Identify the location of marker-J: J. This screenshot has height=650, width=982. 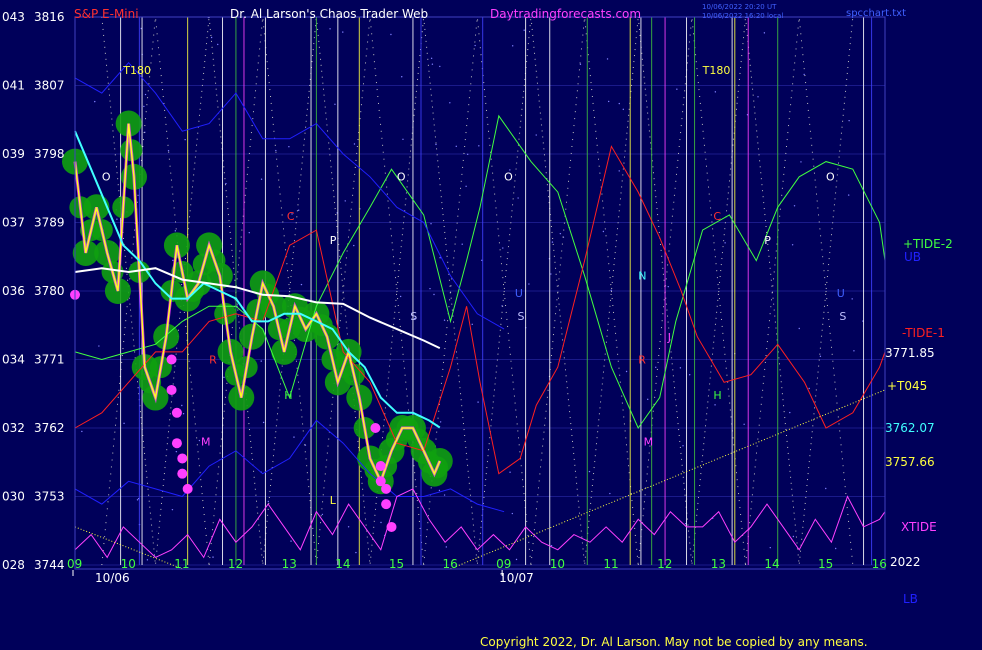
(669, 337).